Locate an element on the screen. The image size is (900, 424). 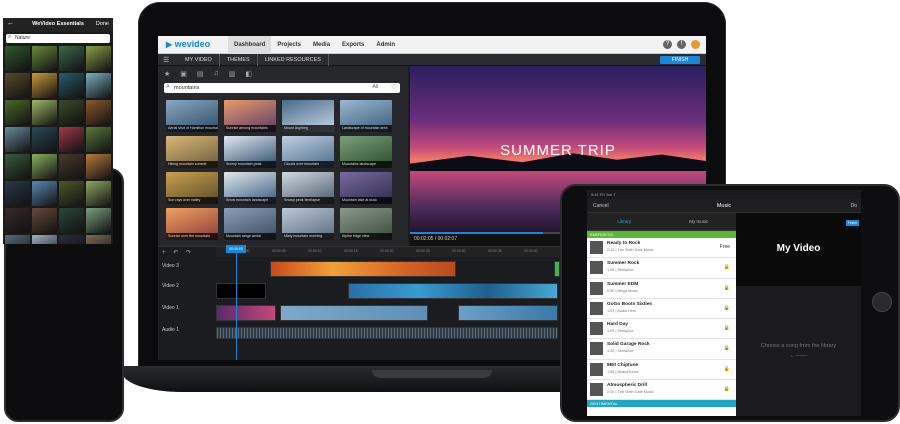
tablet-video-preview: My Video is located at coordinates (798, 249).